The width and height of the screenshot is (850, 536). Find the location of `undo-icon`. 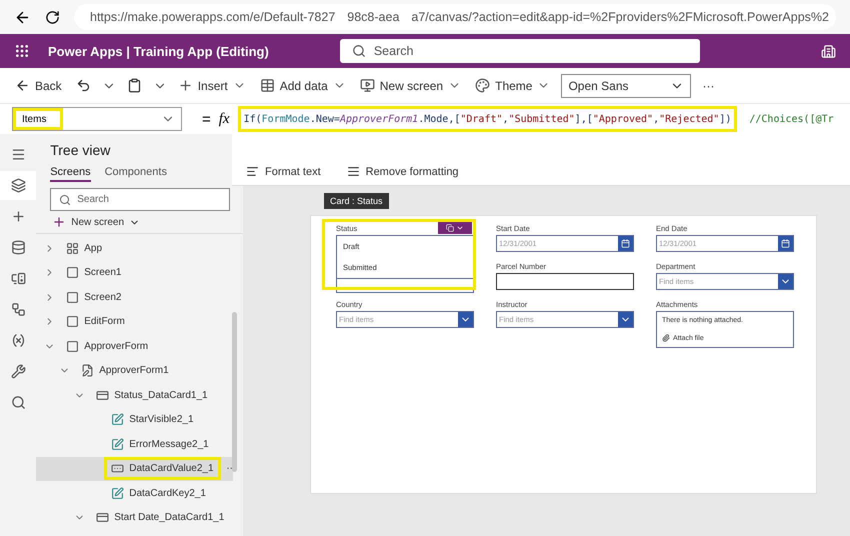

undo-icon is located at coordinates (83, 85).